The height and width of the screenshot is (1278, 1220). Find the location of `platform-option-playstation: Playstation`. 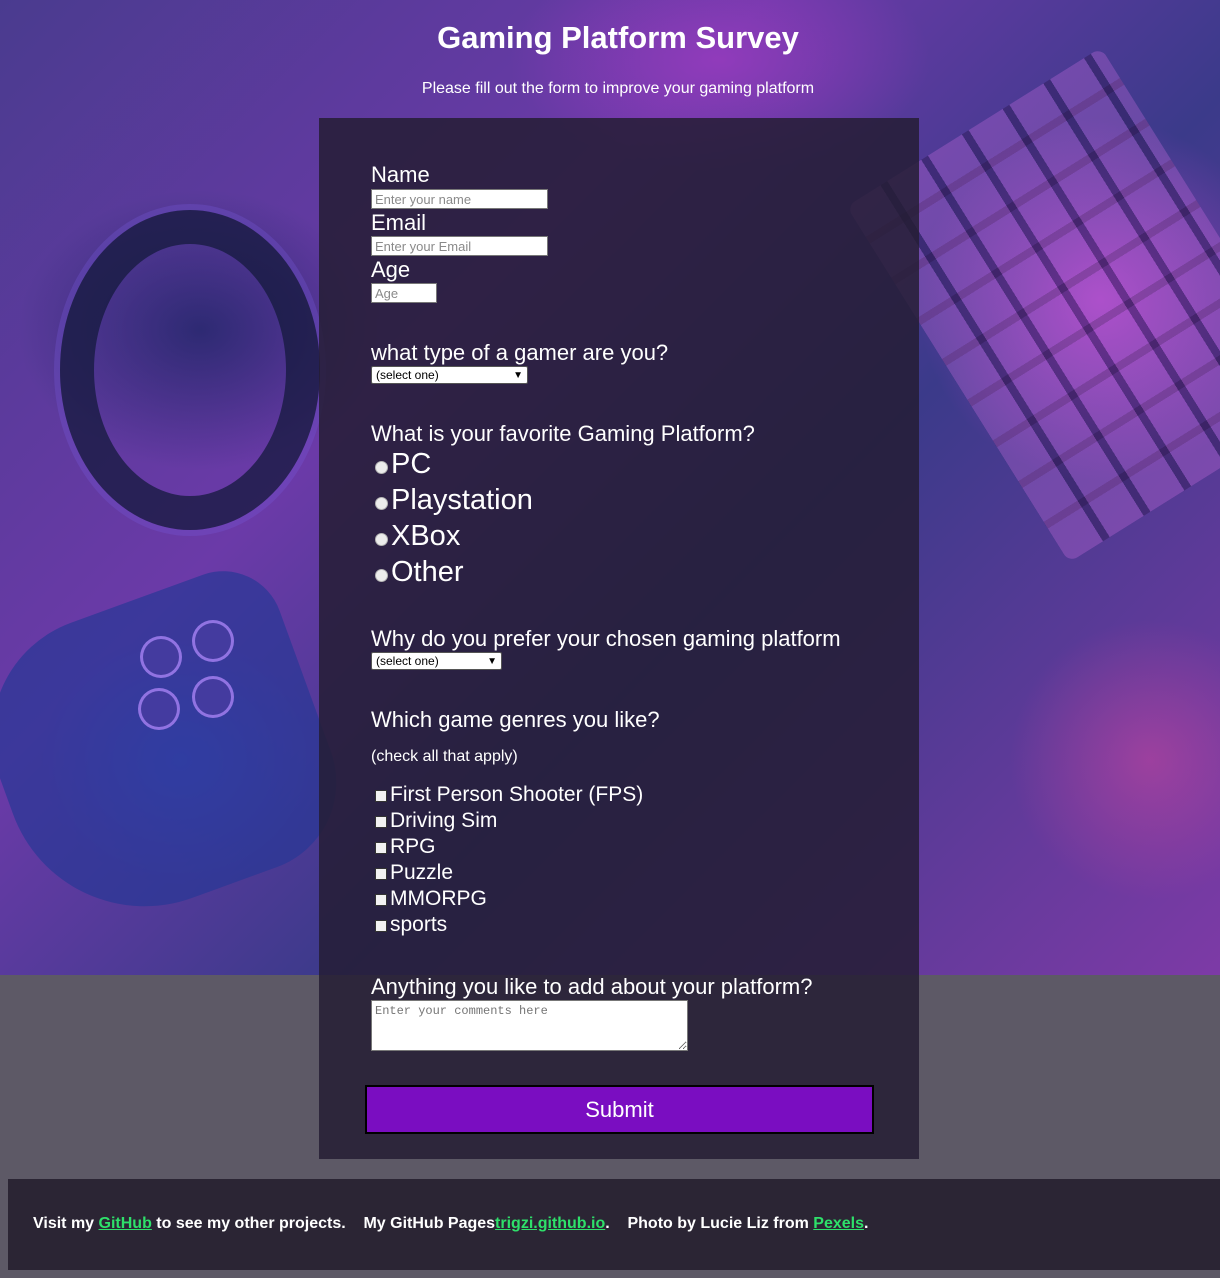

platform-option-playstation: Playstation is located at coordinates (454, 500).